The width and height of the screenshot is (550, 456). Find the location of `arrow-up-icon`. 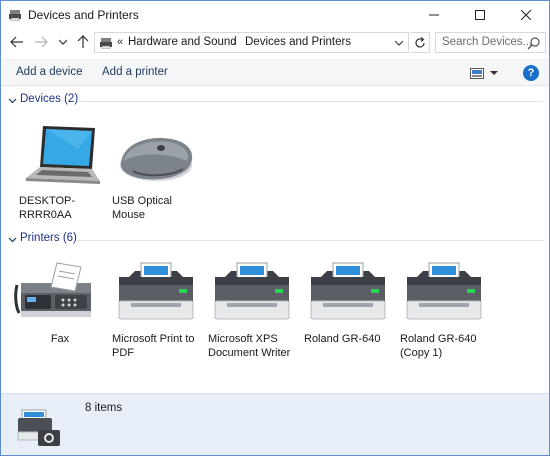

arrow-up-icon is located at coordinates (83, 41).